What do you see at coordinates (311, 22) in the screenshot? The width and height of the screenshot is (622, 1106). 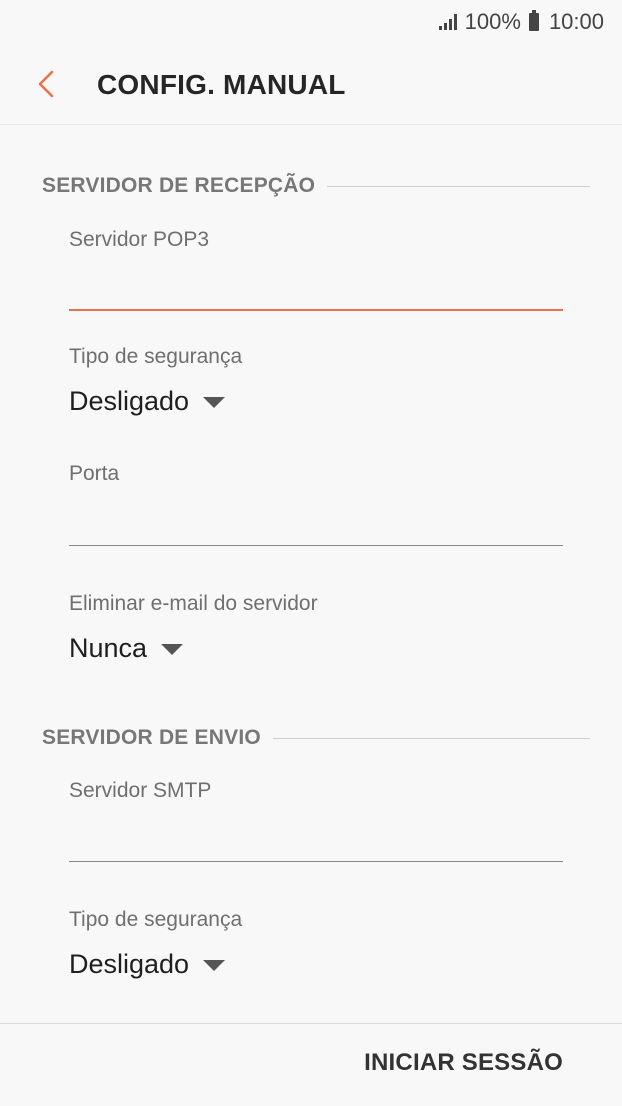 I see `status-bar: 100% 10:00` at bounding box center [311, 22].